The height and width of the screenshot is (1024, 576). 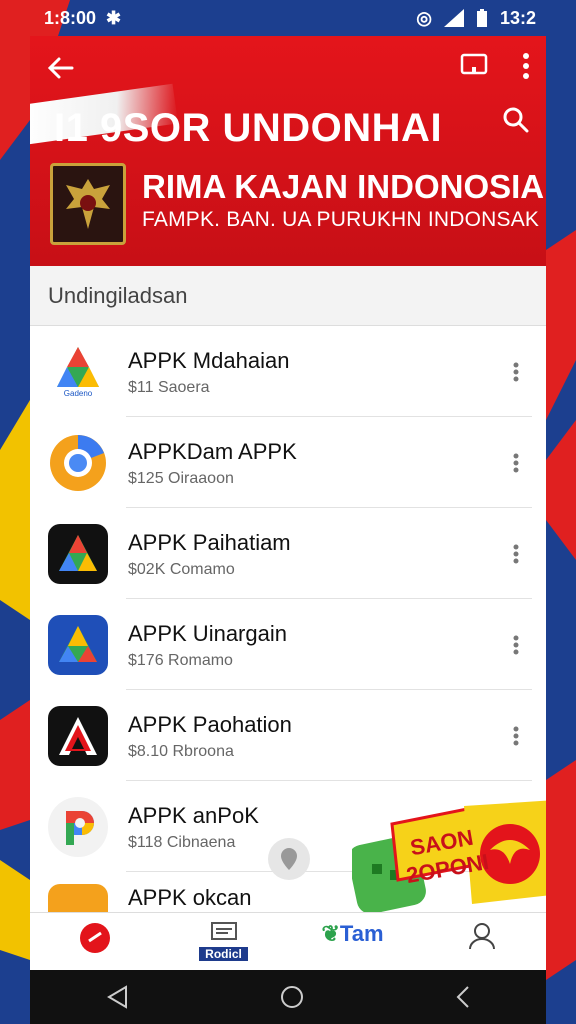 I want to click on floating-indicator, so click(x=289, y=859).